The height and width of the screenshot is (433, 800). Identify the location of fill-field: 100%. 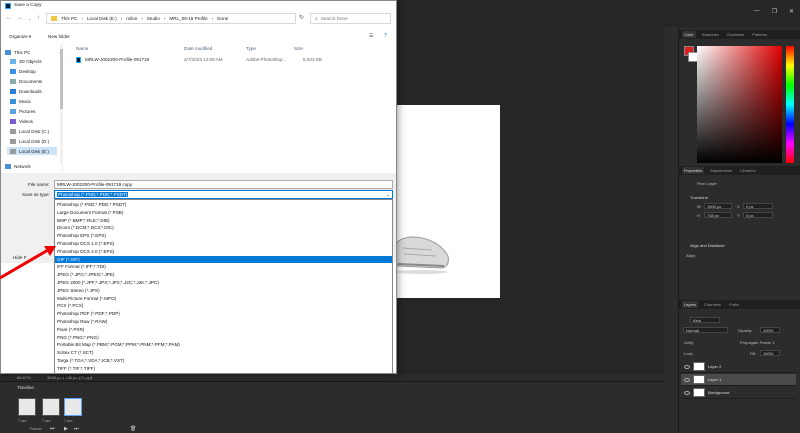
(770, 353).